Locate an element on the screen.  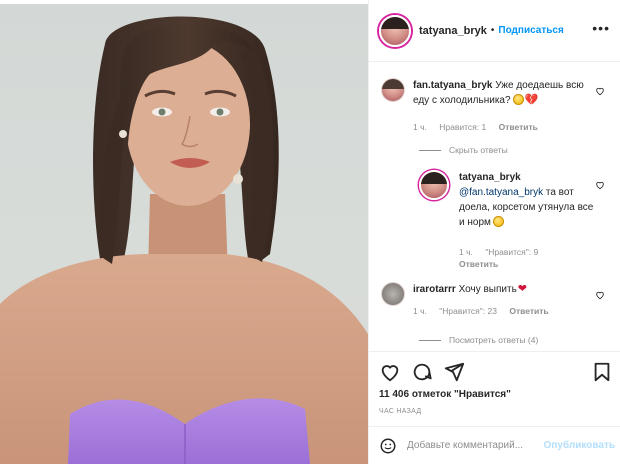
follow-button: Подписаться is located at coordinates (530, 30).